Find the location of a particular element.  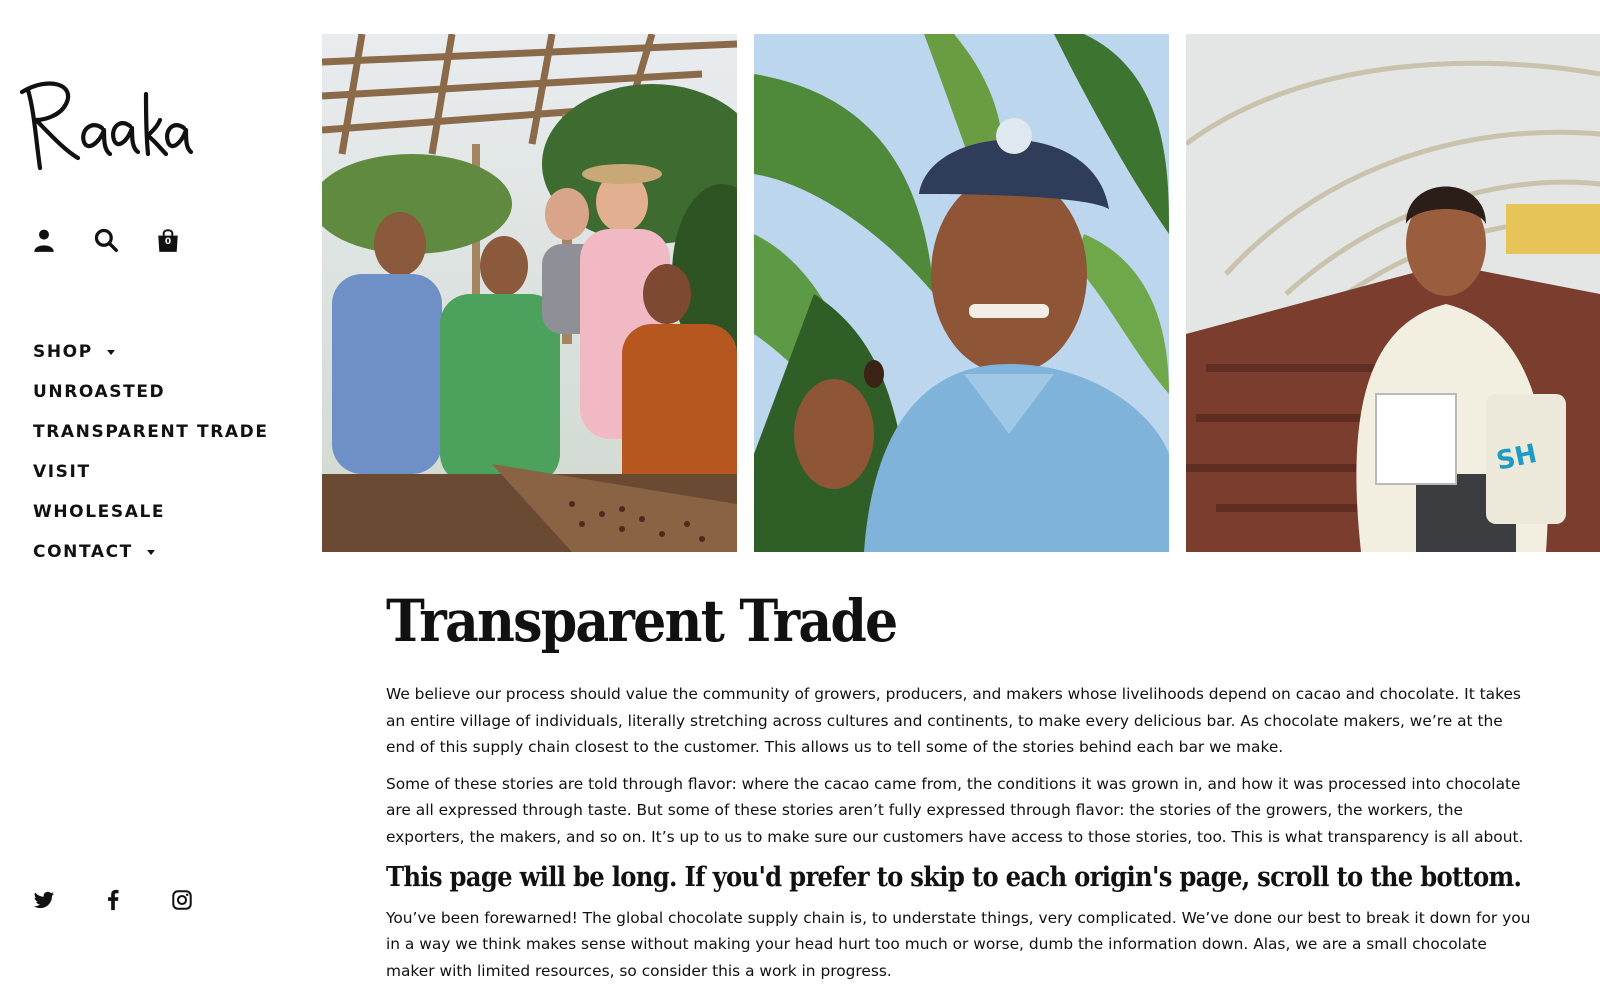

twitter-icon is located at coordinates (44, 900).